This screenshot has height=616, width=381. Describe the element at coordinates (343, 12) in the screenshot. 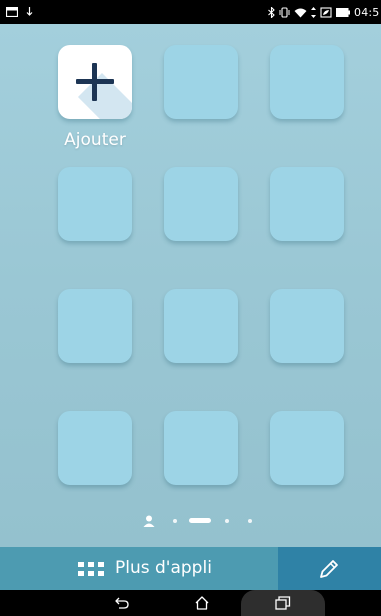

I see `battery-icon` at that location.